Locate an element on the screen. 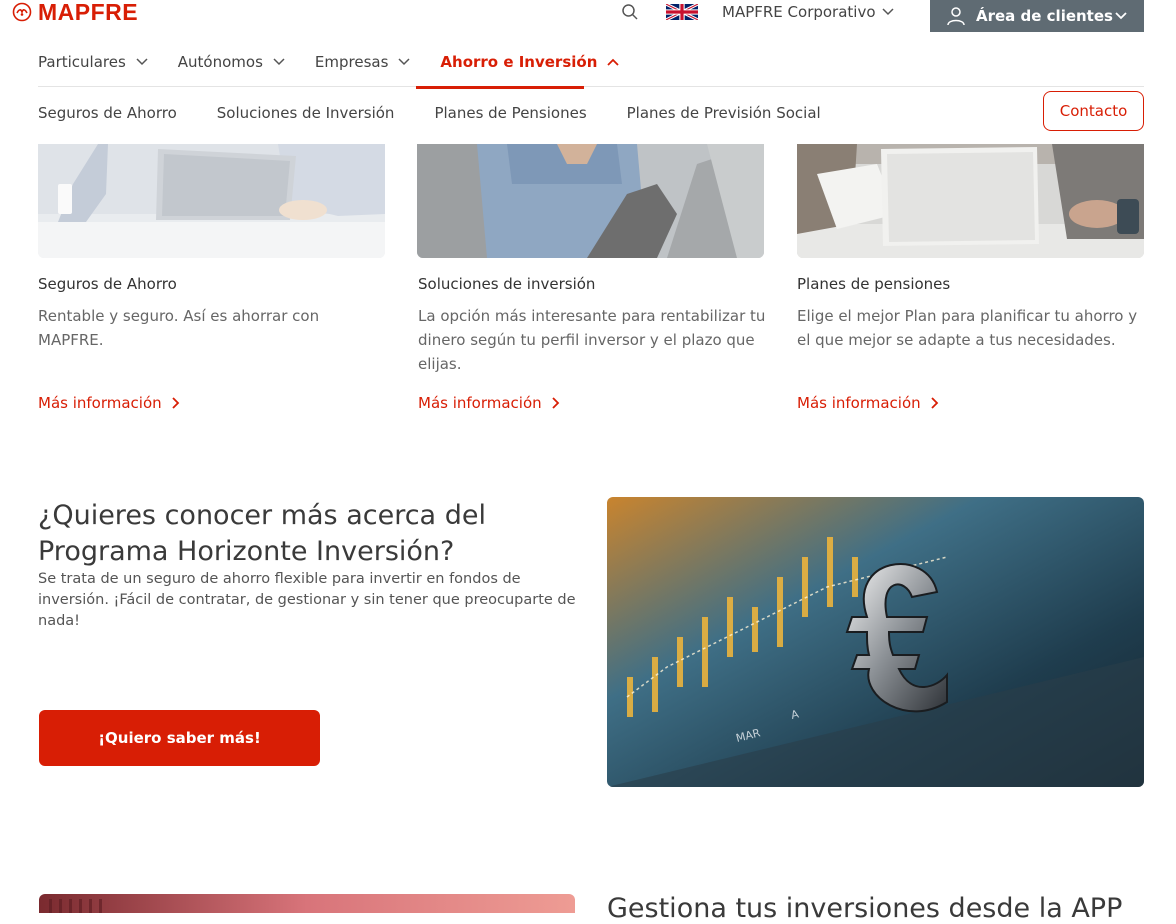 The image size is (1176, 924). euro-stock-photo: MAR A is located at coordinates (875, 642).